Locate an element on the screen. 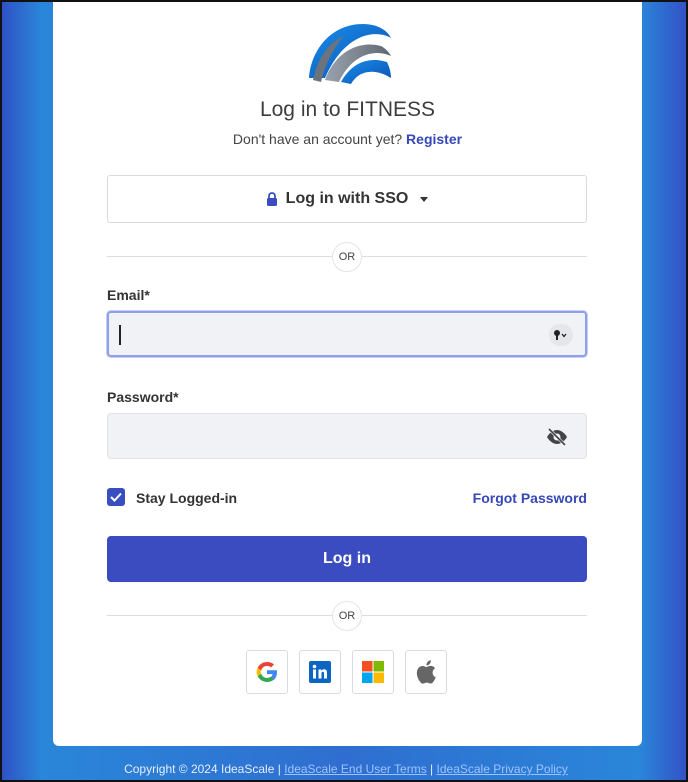 The width and height of the screenshot is (688, 782). google-login-button is located at coordinates (267, 672).